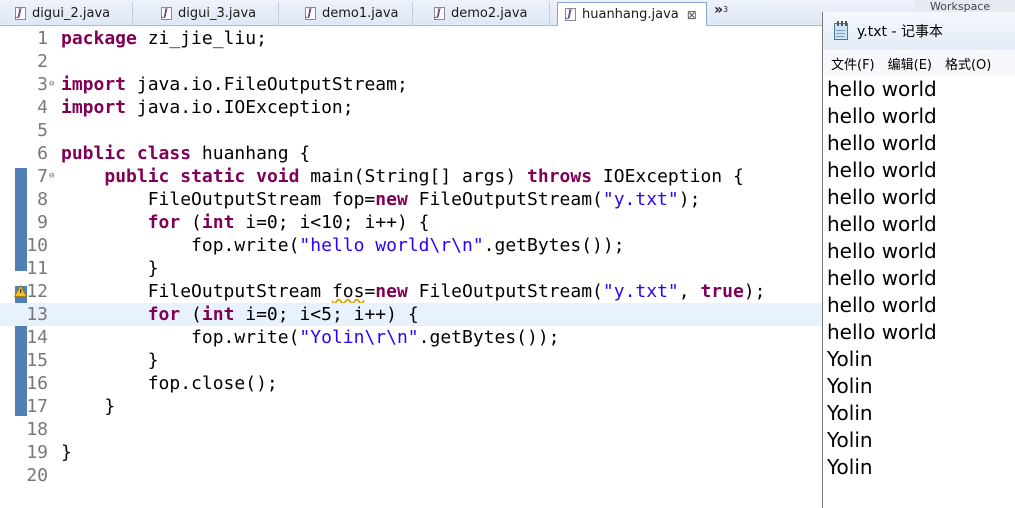 The image size is (1015, 508). I want to click on warning-icon, so click(20, 291).